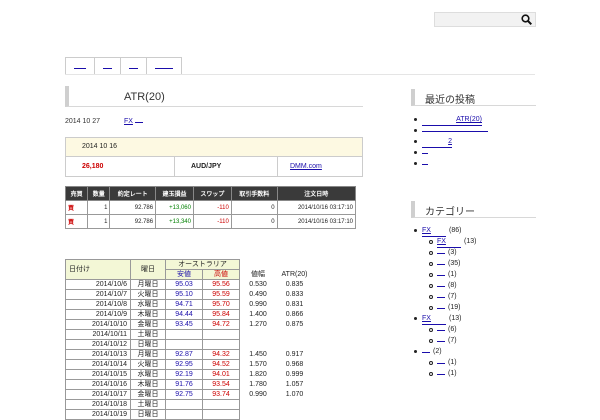  I want to click on atr-cell: 95.84, so click(221, 314).